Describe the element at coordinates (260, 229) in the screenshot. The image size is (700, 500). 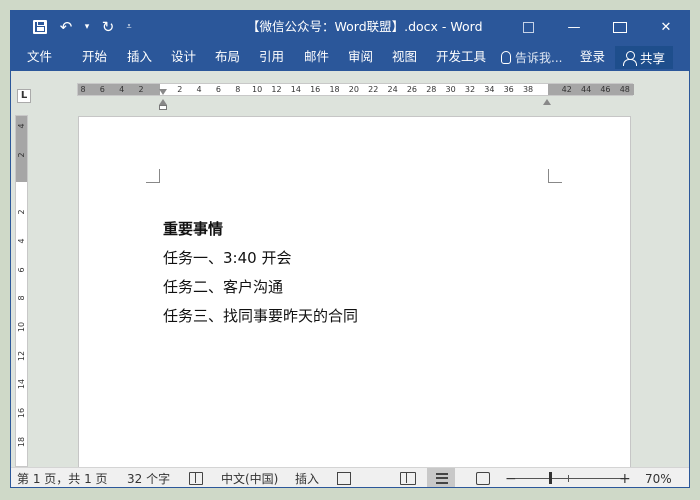
I see `document-heading: 重要事情` at that location.